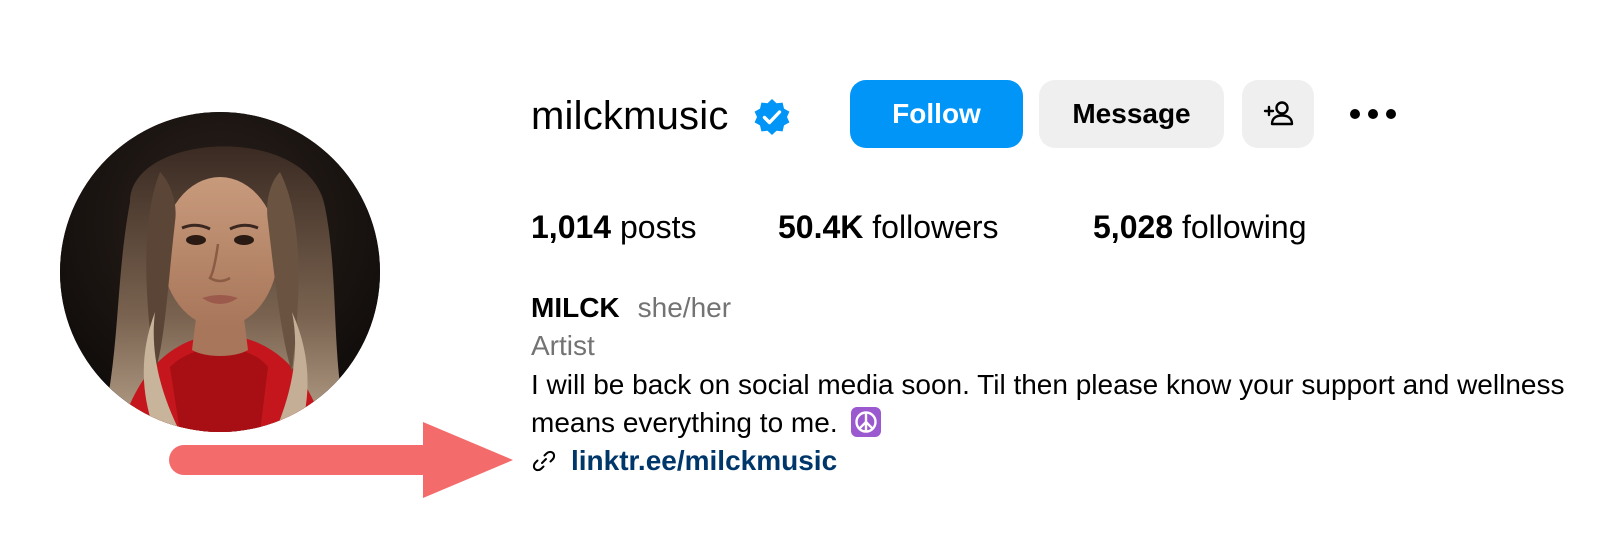 The width and height of the screenshot is (1600, 533). I want to click on bio-link-row: linktr.ee/milckmusic, so click(684, 461).